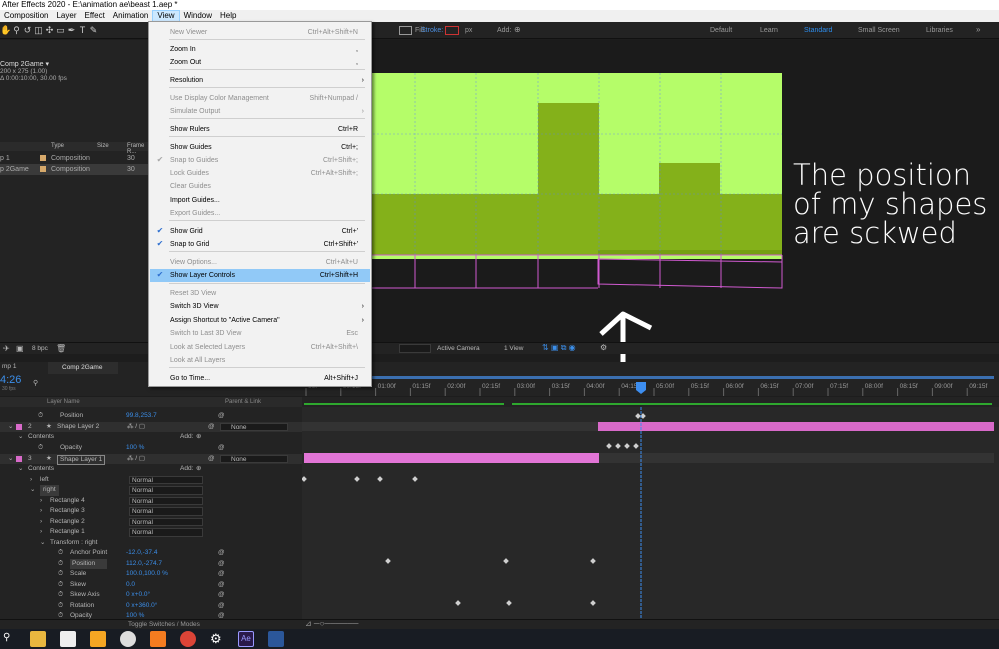 The width and height of the screenshot is (999, 649). What do you see at coordinates (254, 458) in the screenshot?
I see `parent-dropdown: None` at bounding box center [254, 458].